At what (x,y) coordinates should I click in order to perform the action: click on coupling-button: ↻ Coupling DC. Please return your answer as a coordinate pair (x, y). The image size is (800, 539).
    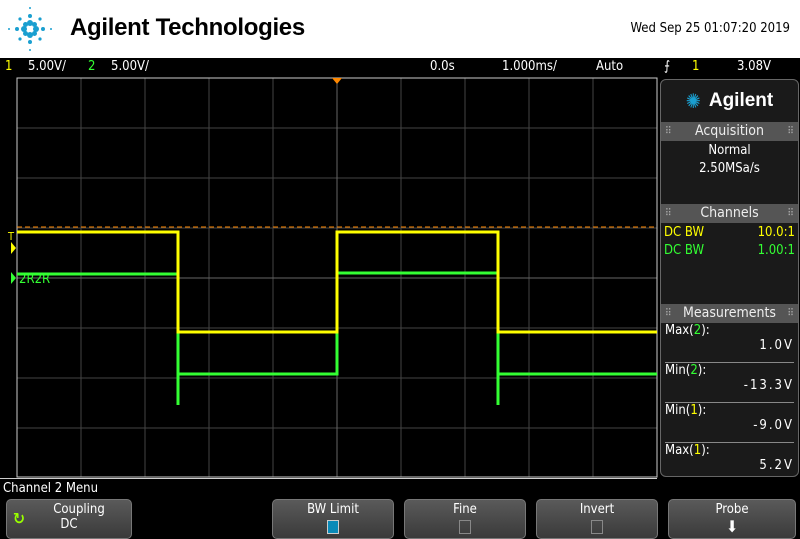
    Looking at the image, I should click on (69, 519).